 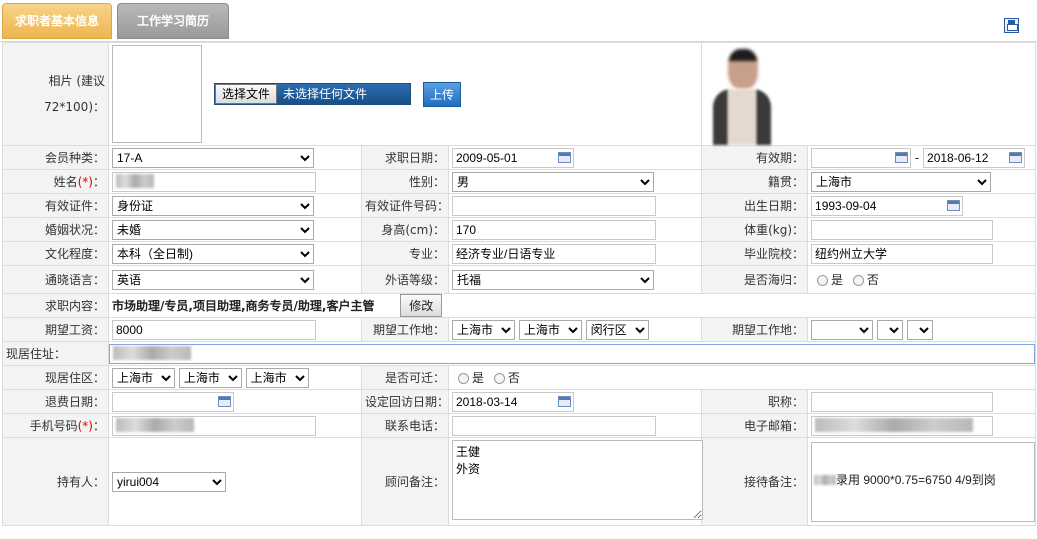 I want to click on language-select: 英语, so click(x=213, y=279).